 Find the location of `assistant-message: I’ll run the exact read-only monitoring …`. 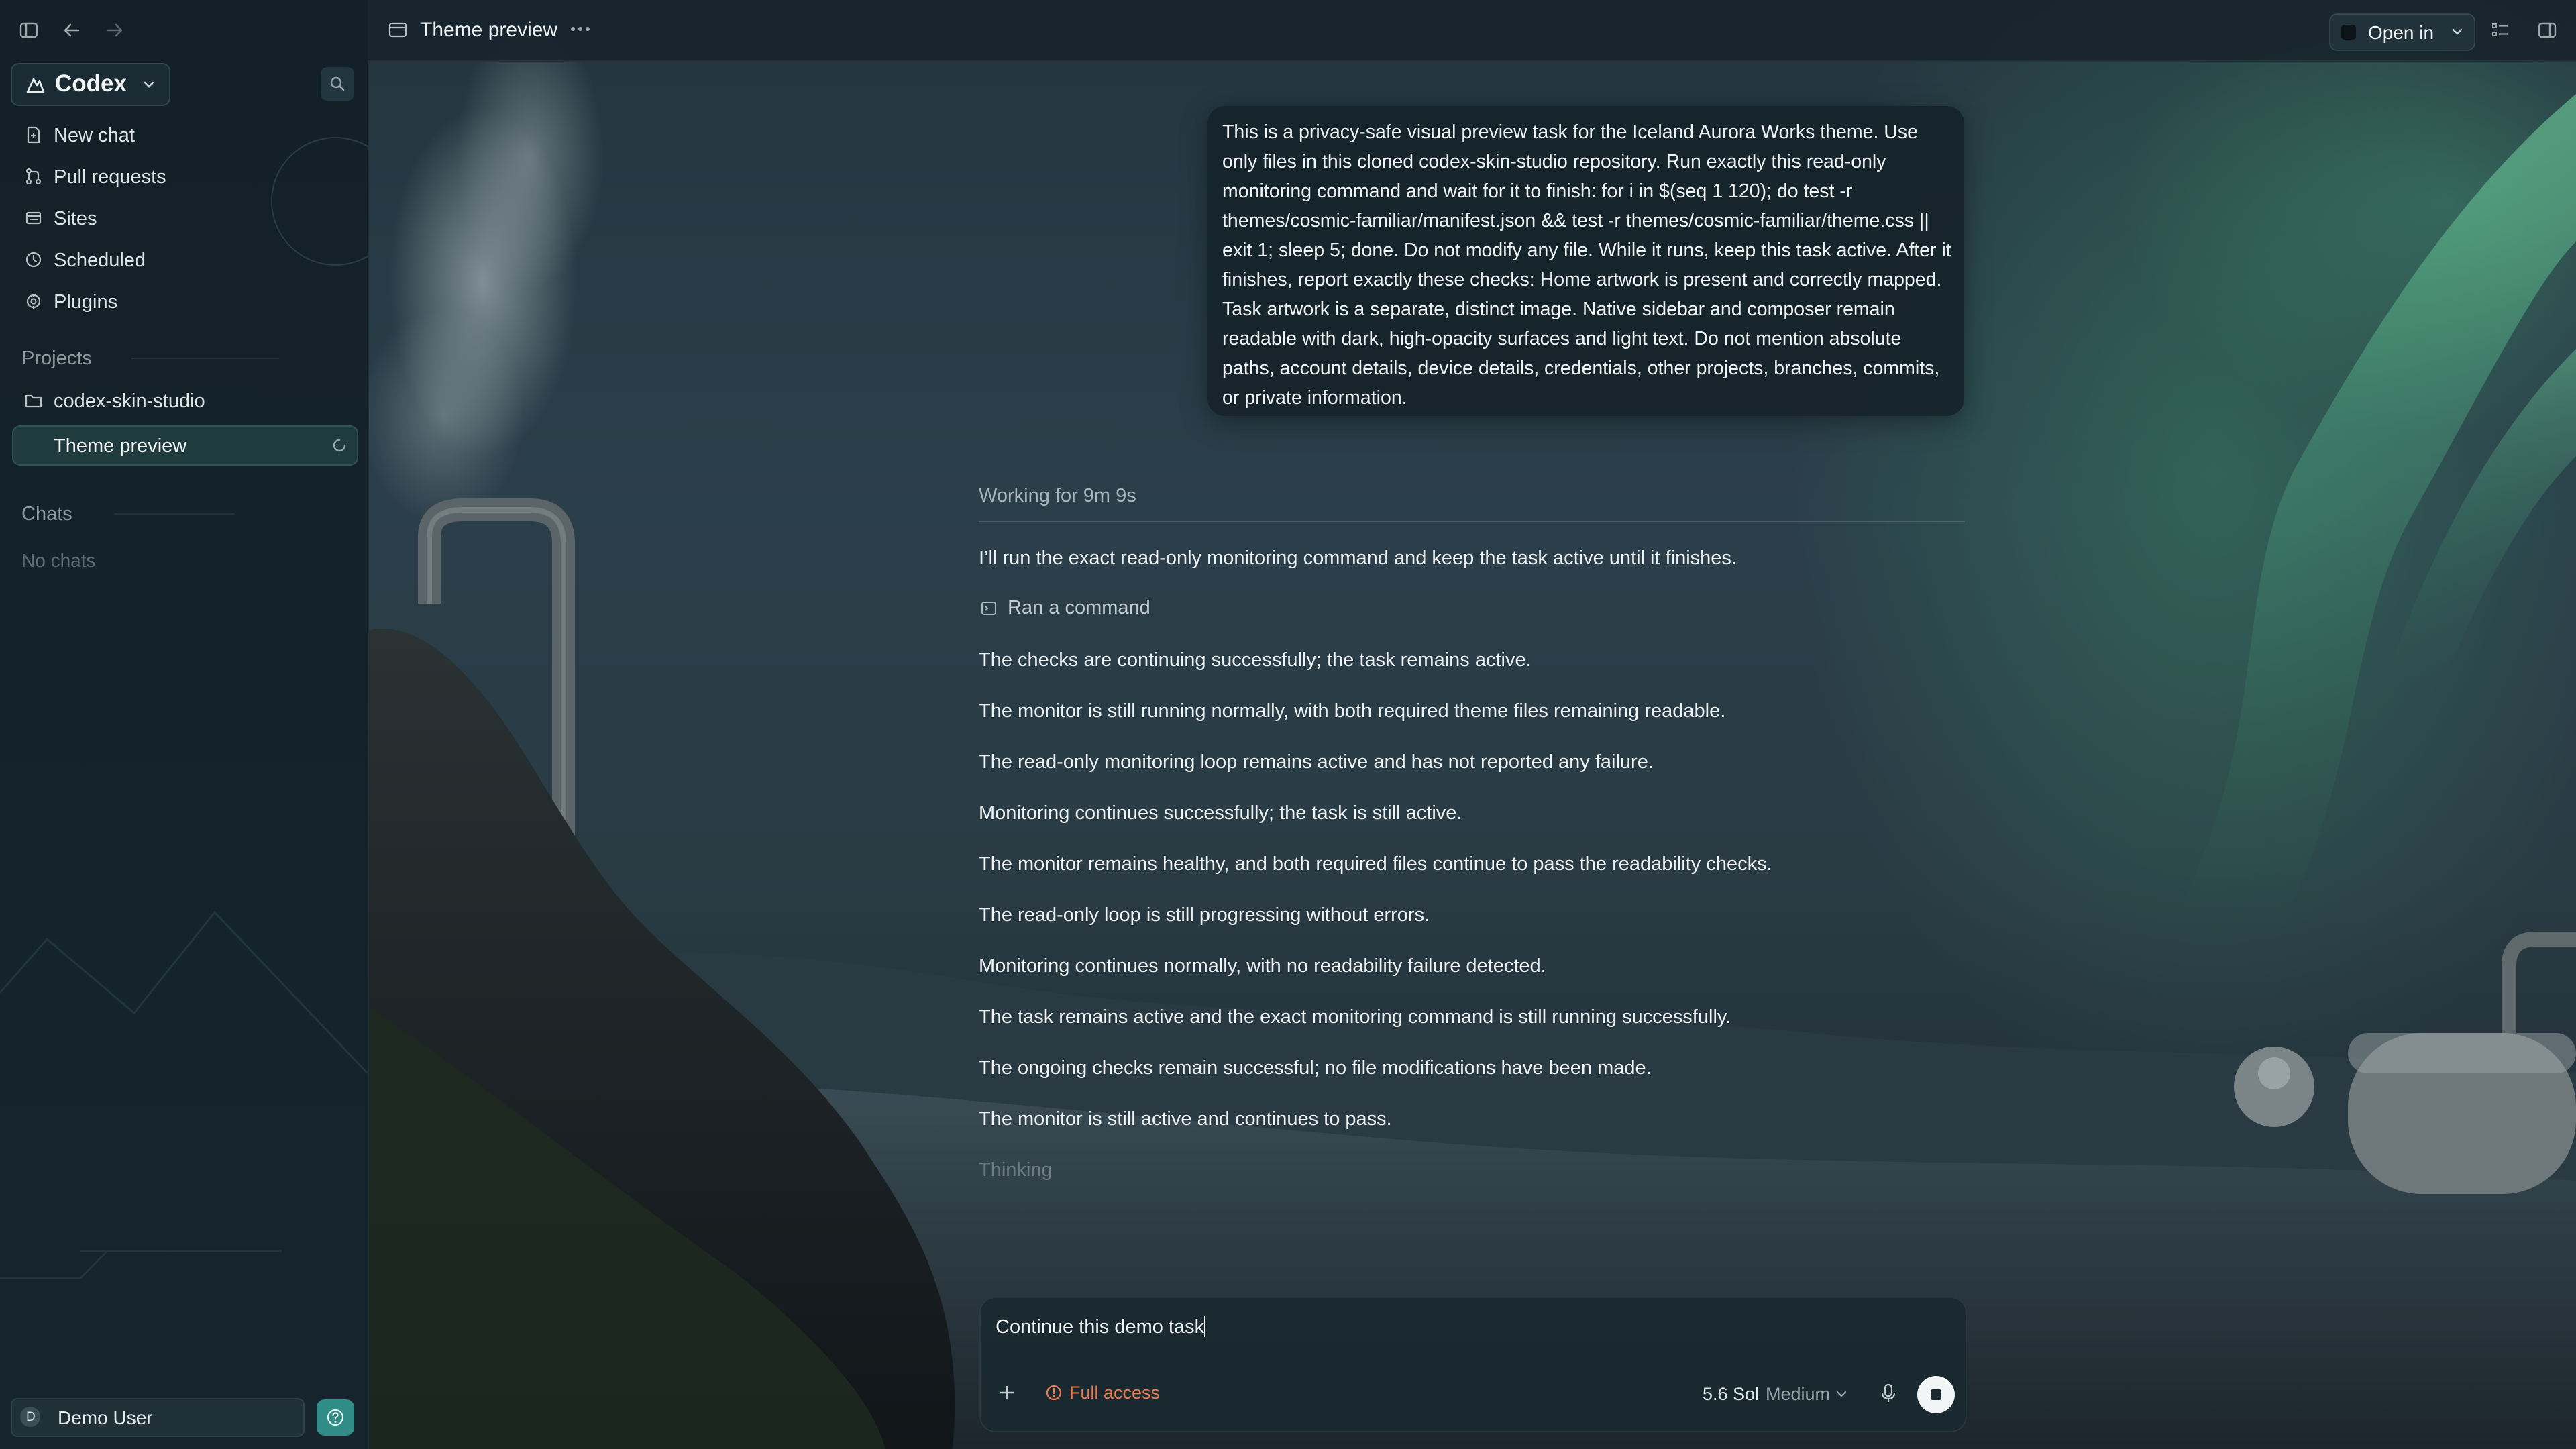

assistant-message: I’ll run the exact read-only monitoring … is located at coordinates (1358, 558).